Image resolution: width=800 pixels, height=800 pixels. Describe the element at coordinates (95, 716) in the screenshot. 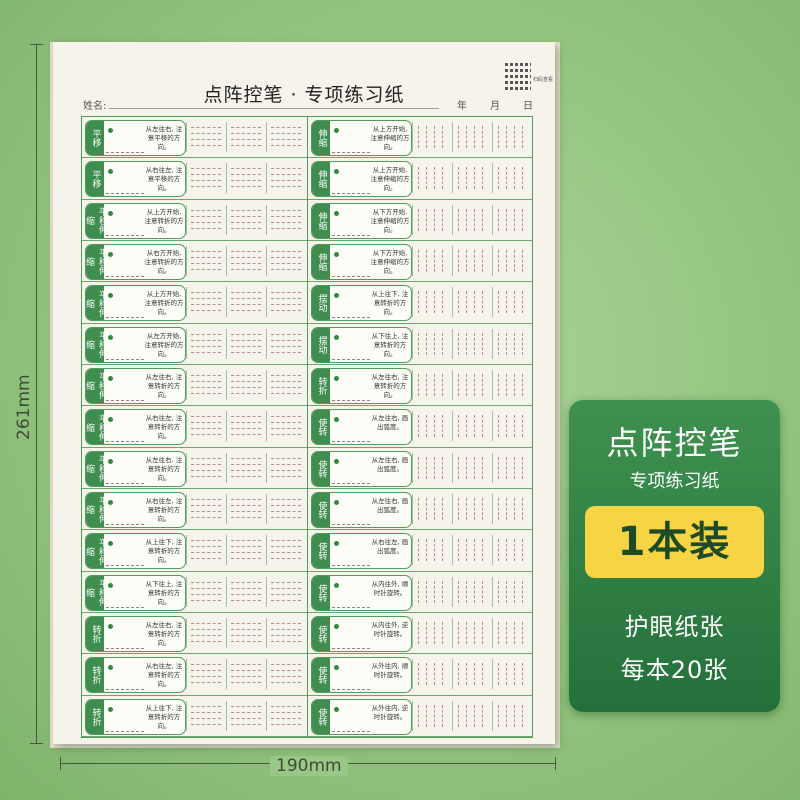

I see `stroke-type-tab: 转折` at that location.